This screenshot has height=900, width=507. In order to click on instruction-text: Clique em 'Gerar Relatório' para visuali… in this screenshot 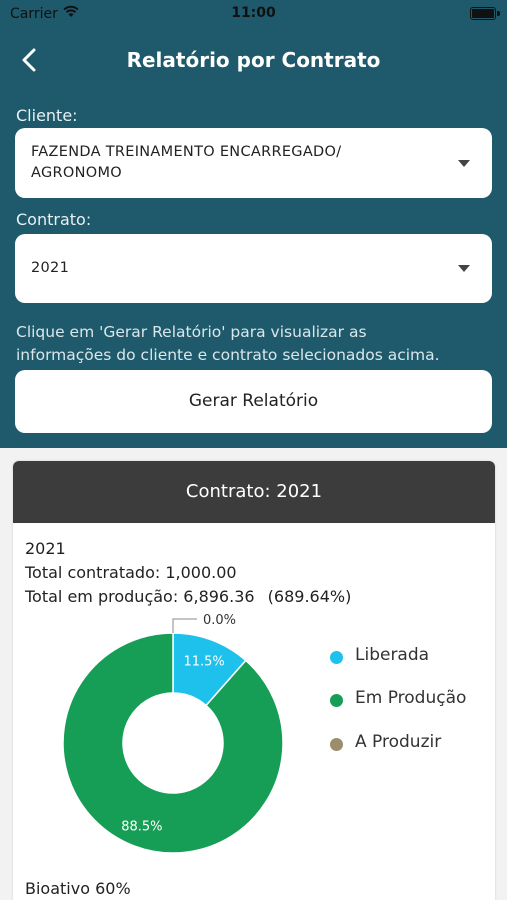, I will do `click(256, 344)`.